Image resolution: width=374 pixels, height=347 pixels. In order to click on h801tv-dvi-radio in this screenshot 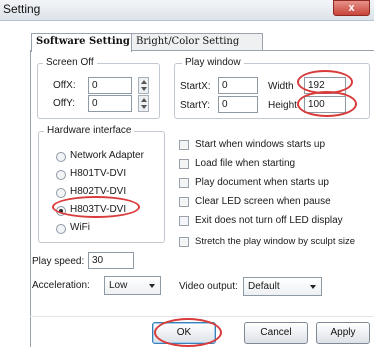, I will do `click(61, 175)`.